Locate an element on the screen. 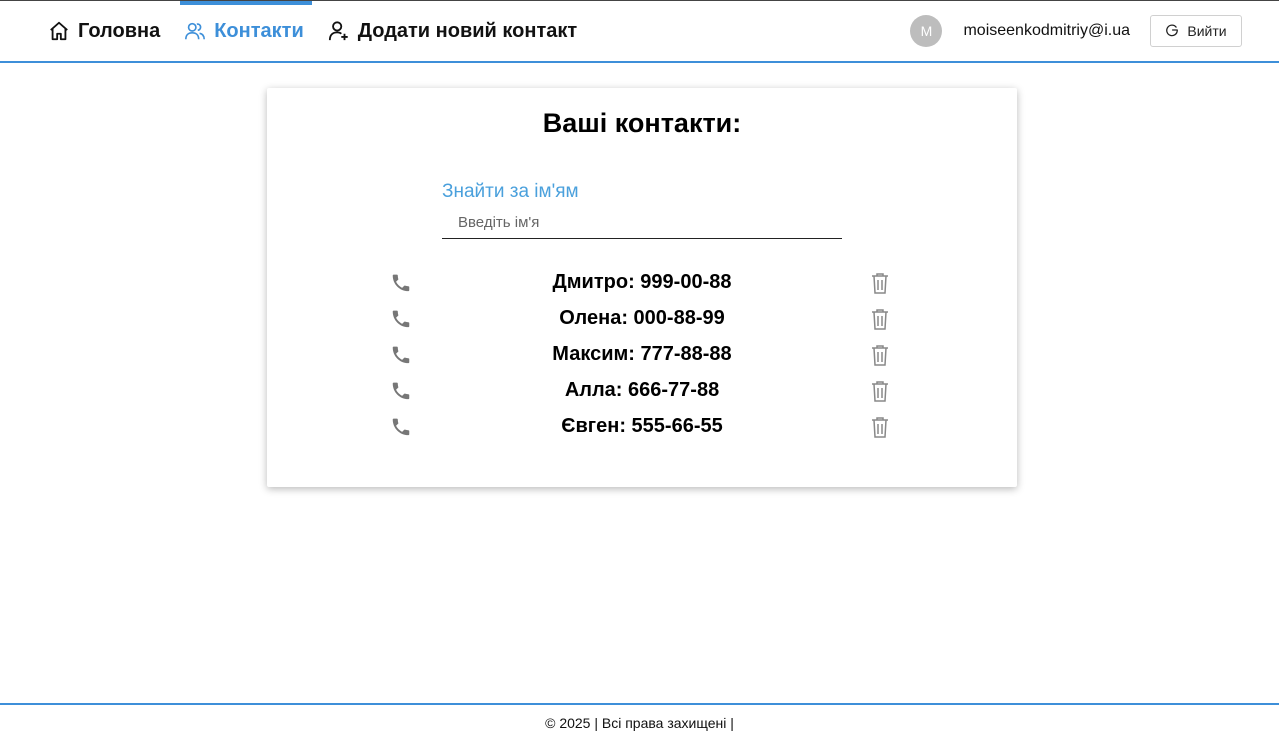 The height and width of the screenshot is (740, 1279). contact-text: Дмитро: 999-00-88 is located at coordinates (642, 282).